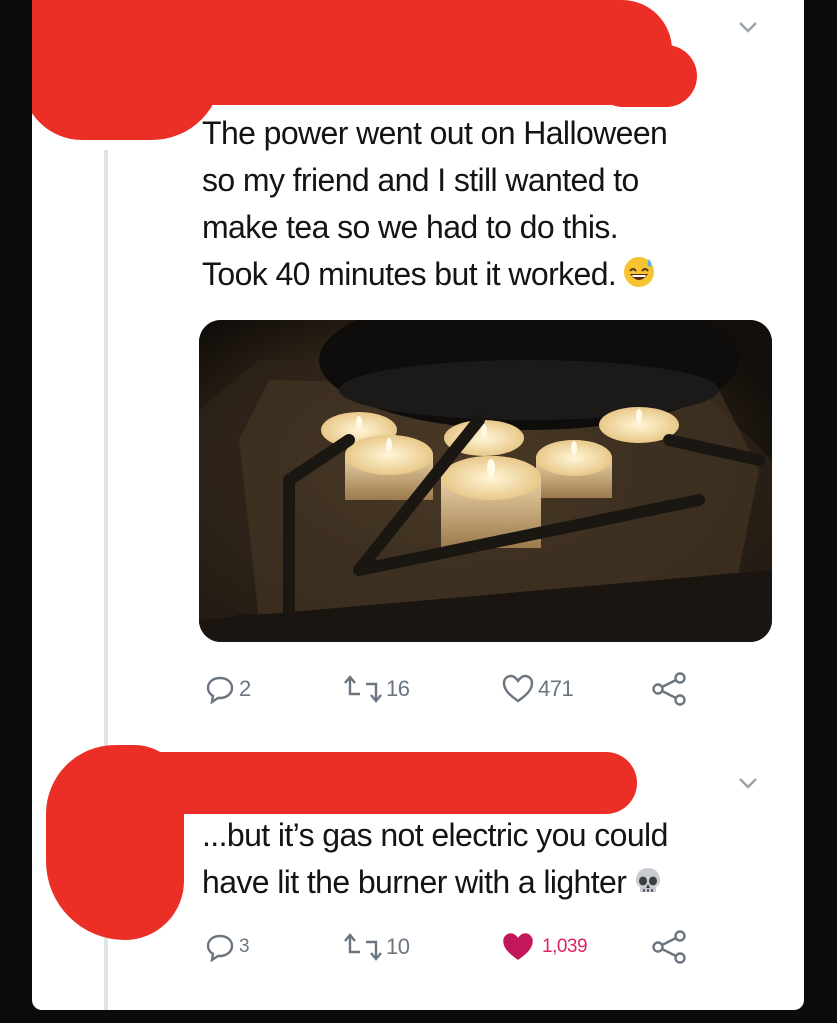 This screenshot has height=1023, width=837. I want to click on tweet-1-line: so my friend and I still wanted to, so click(420, 180).